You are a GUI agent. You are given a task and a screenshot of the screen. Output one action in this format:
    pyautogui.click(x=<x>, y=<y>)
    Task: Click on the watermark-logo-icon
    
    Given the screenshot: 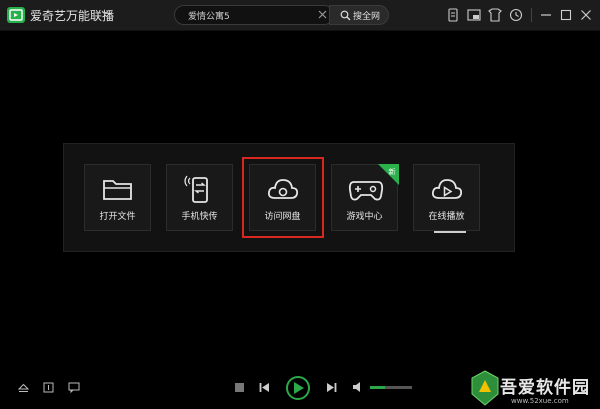 What is the action you would take?
    pyautogui.click(x=485, y=388)
    